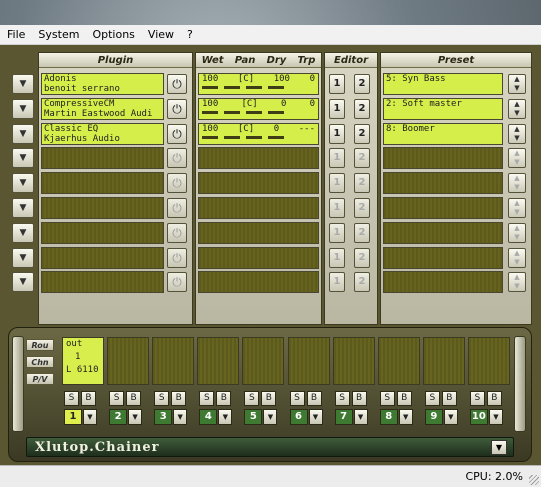 Image resolution: width=541 pixels, height=487 pixels. I want to click on mix-slot: 100 [C] 100 0, so click(258, 84).